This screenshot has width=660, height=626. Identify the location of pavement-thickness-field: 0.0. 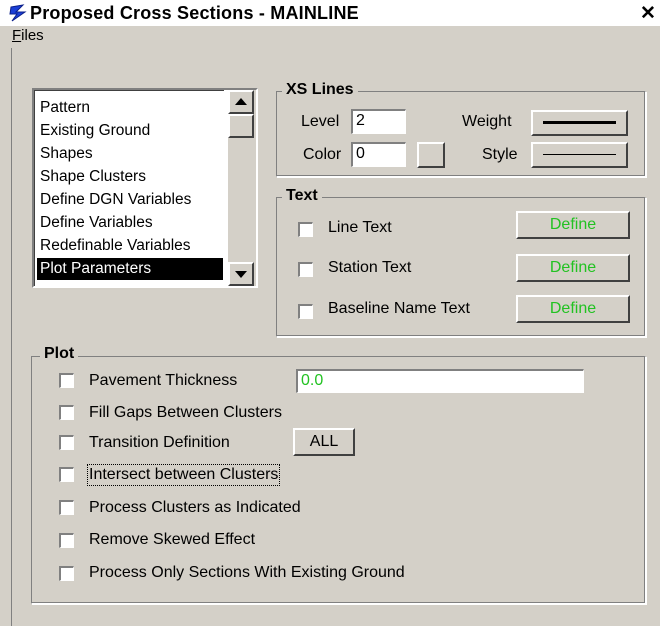
(440, 381).